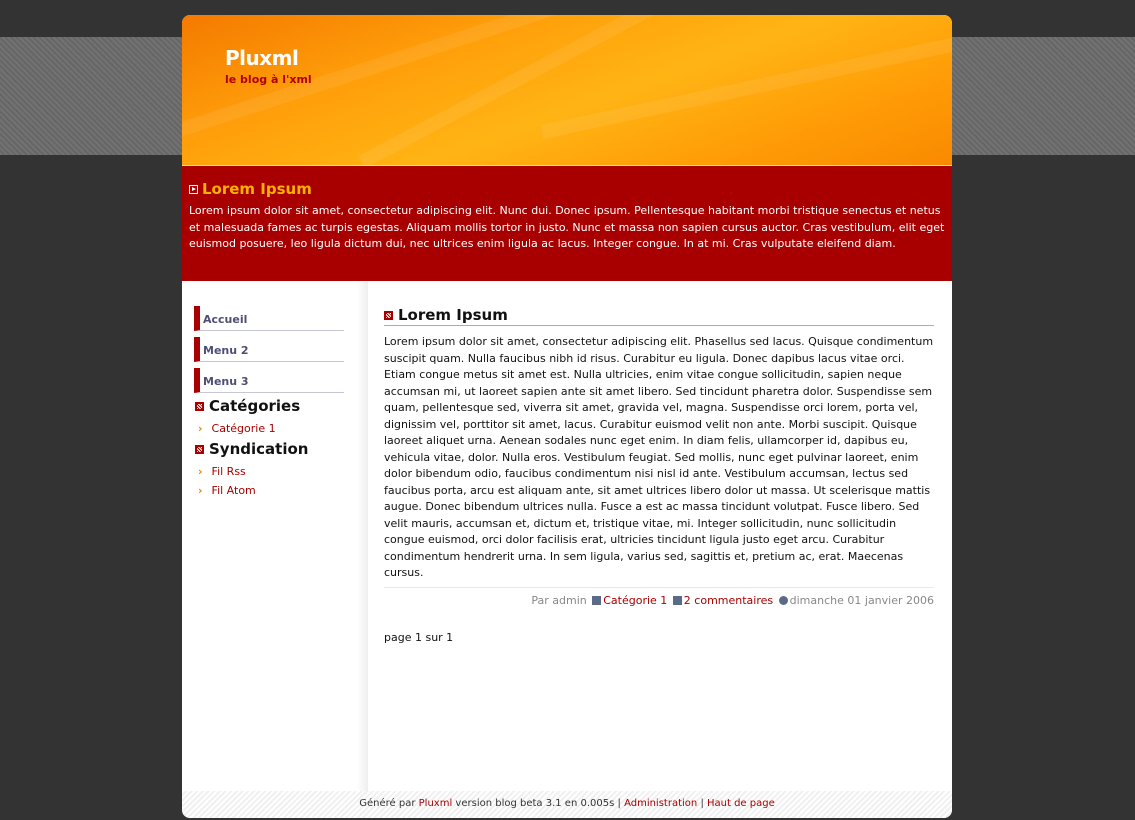  I want to click on syndication-heading: Syndication, so click(251, 449).